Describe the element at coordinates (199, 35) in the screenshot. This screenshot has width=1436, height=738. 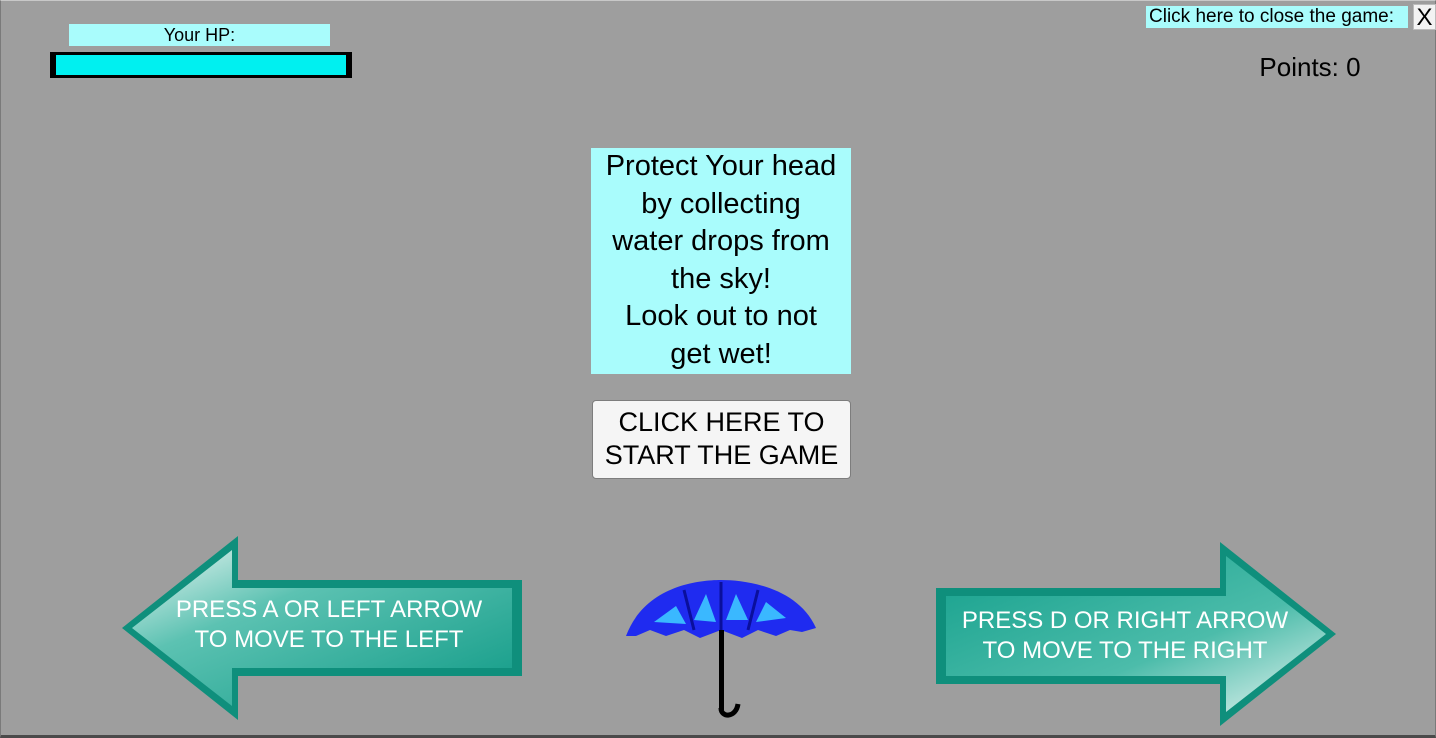
I see `hp-label: Your HP:` at that location.